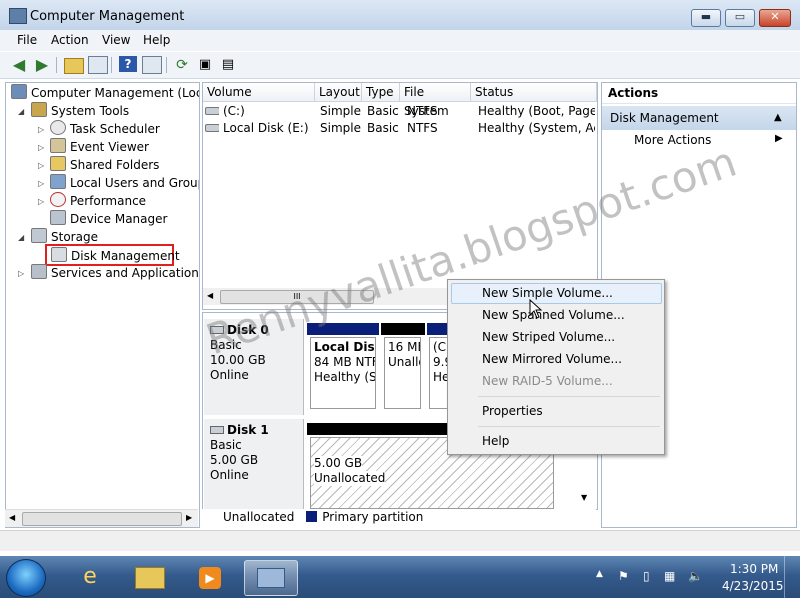 This screenshot has height=601, width=800. Describe the element at coordinates (584, 497) in the screenshot. I see `scroll-down-icon: ▼` at that location.